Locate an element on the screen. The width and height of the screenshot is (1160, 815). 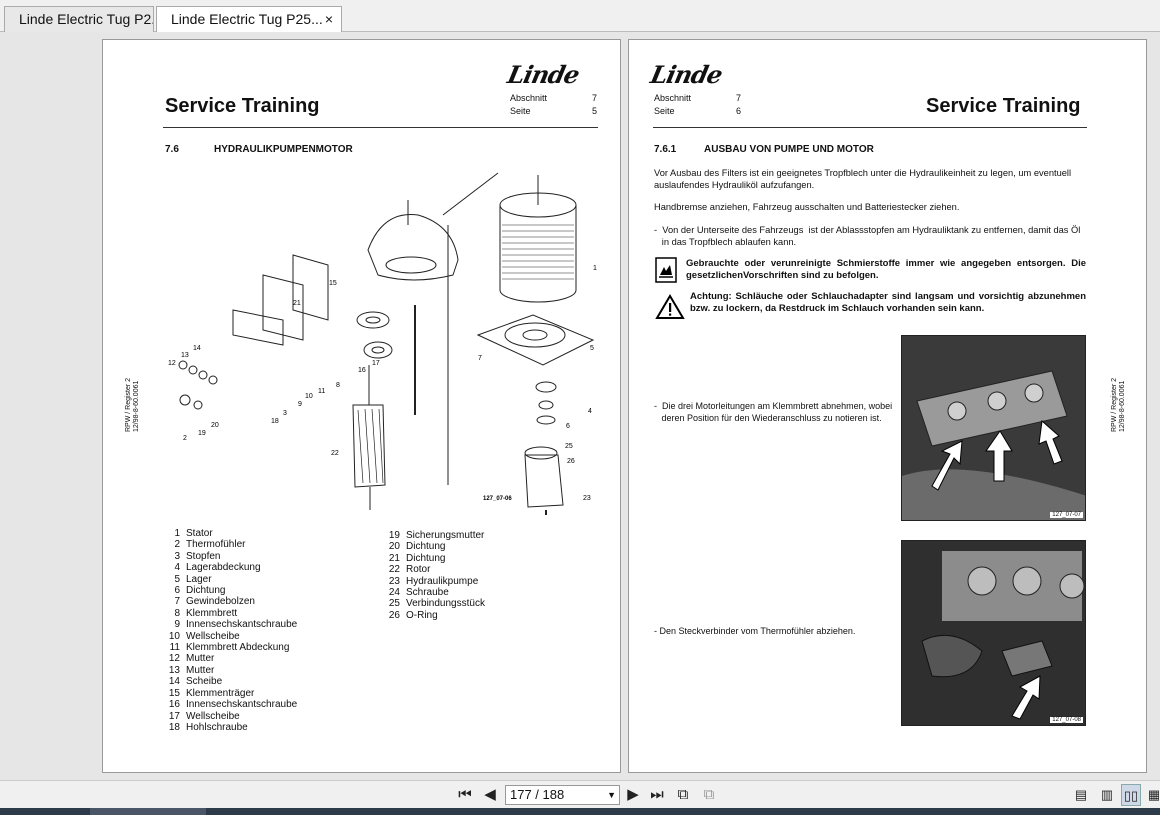
list-item: 25 Verbindungsstück is located at coordinates (436, 604).